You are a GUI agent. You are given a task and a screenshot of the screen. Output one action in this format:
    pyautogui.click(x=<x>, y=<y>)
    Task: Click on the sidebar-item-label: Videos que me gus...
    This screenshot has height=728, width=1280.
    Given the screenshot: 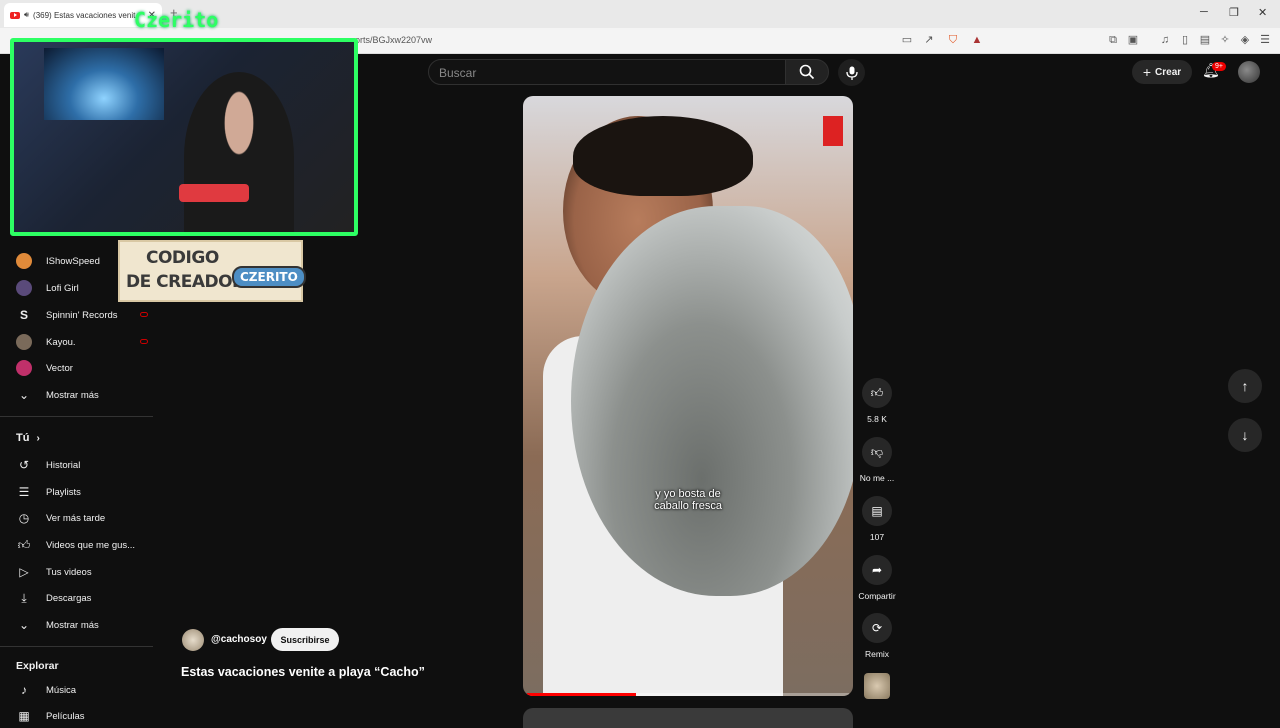 What is the action you would take?
    pyautogui.click(x=91, y=545)
    